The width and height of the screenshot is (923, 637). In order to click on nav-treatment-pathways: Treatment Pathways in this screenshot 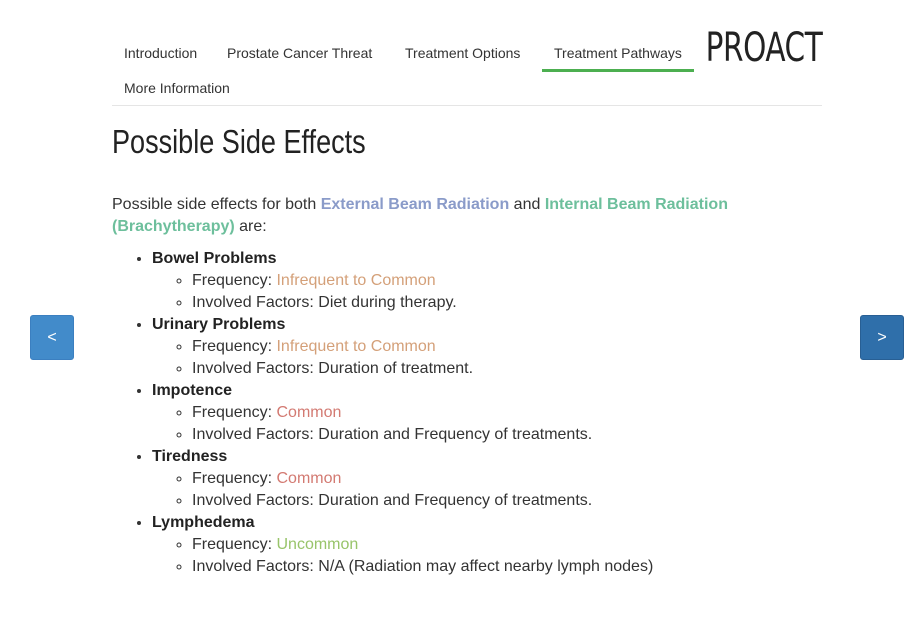, I will do `click(618, 50)`.